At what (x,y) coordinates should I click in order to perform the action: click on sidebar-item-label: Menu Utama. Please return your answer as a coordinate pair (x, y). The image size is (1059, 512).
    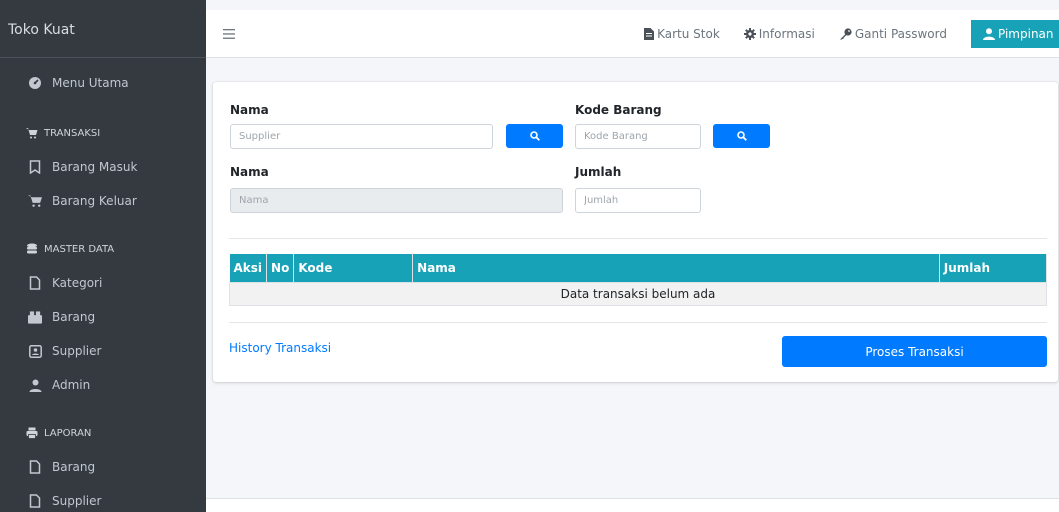
    Looking at the image, I should click on (90, 83).